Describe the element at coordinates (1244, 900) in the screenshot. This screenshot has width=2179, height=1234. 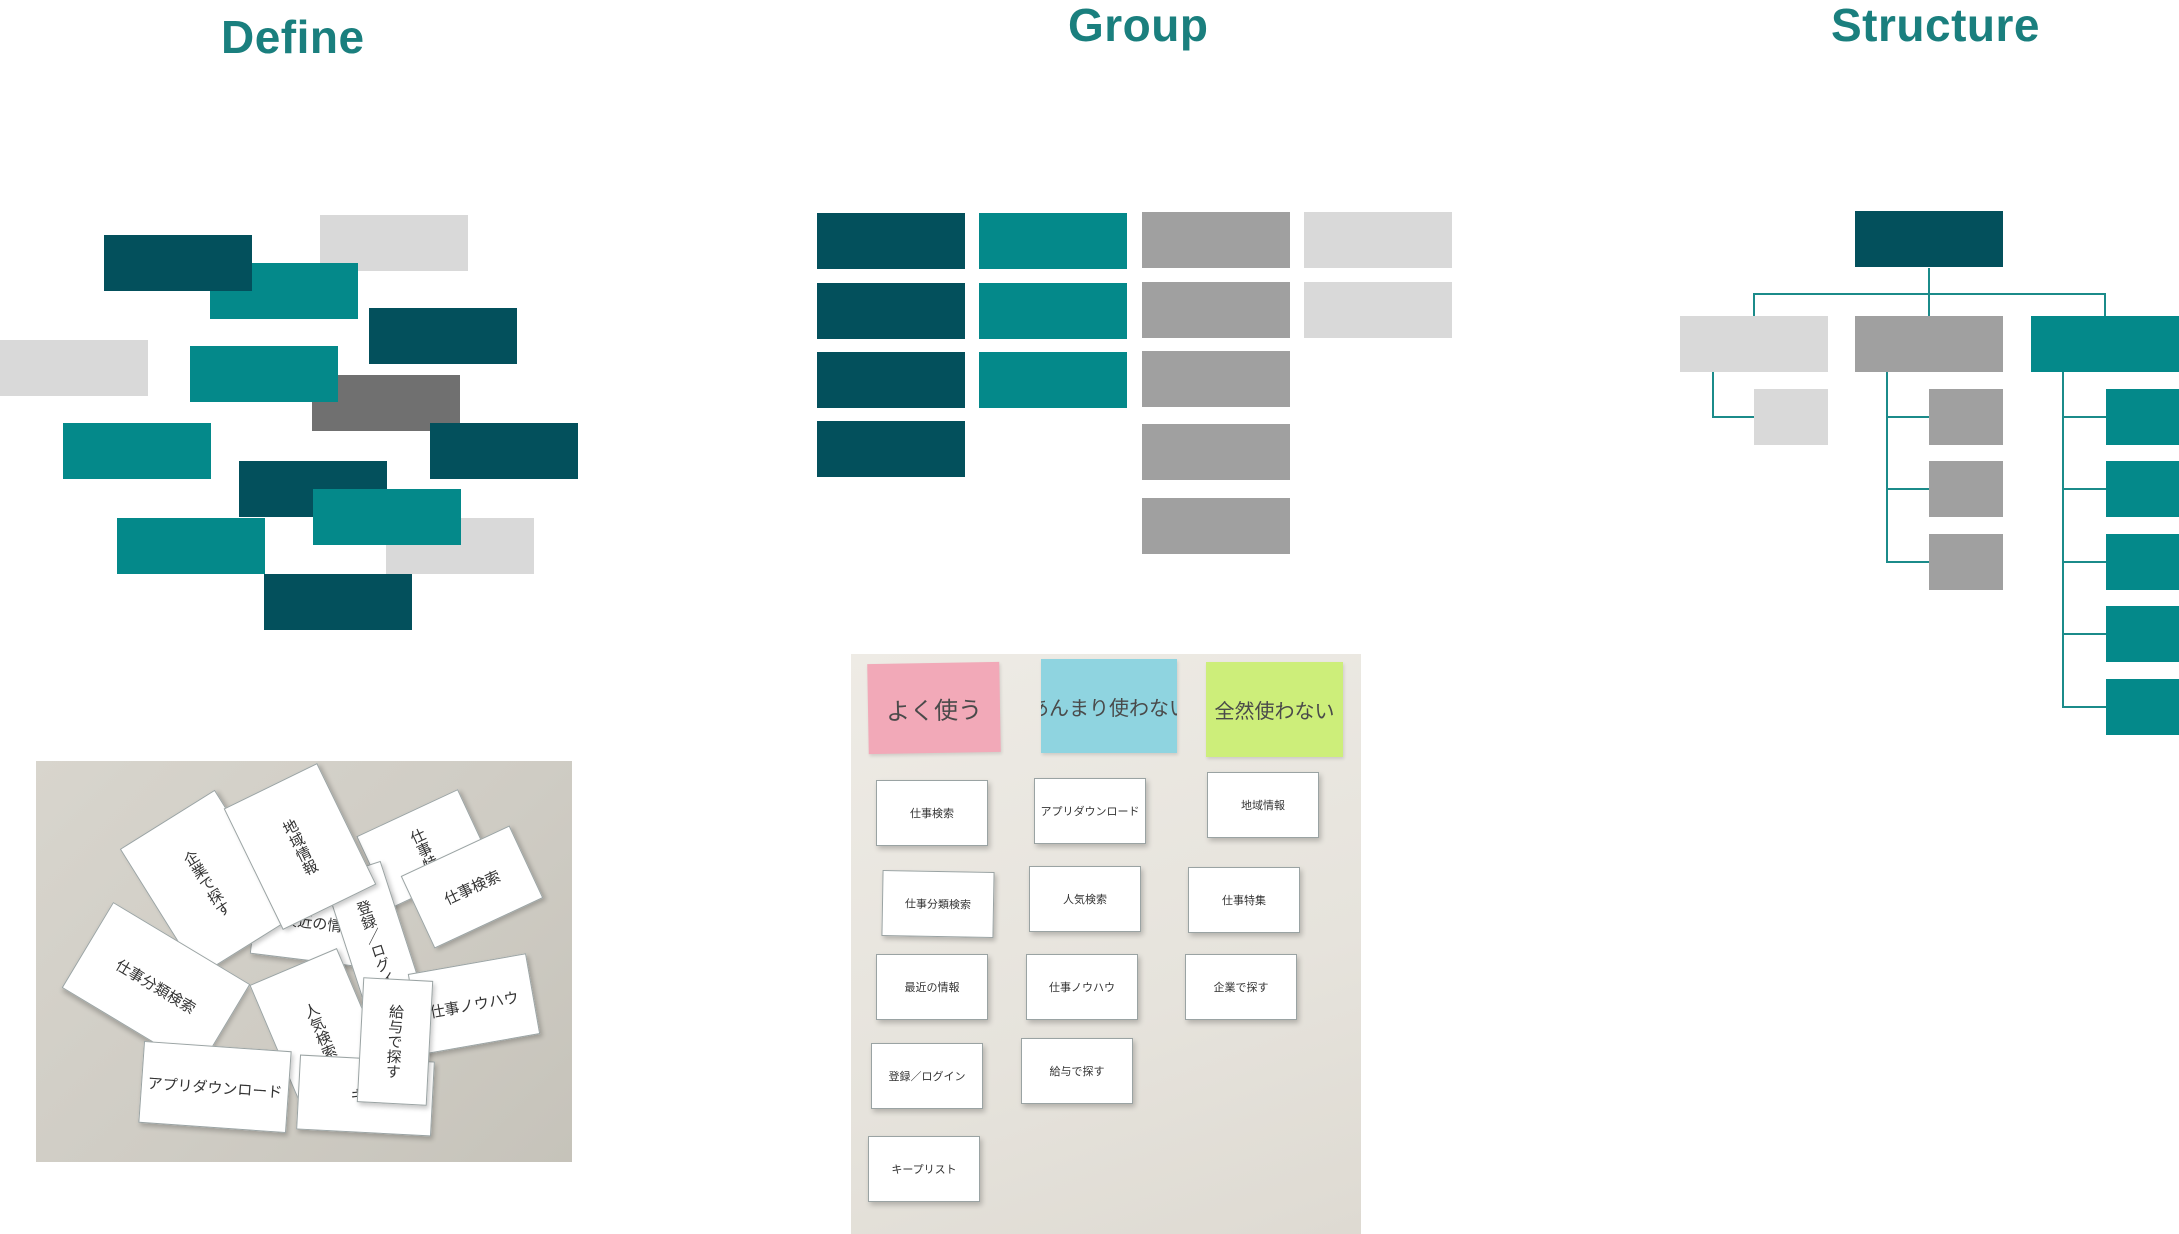
I see `photo-card: 仕事特集` at that location.